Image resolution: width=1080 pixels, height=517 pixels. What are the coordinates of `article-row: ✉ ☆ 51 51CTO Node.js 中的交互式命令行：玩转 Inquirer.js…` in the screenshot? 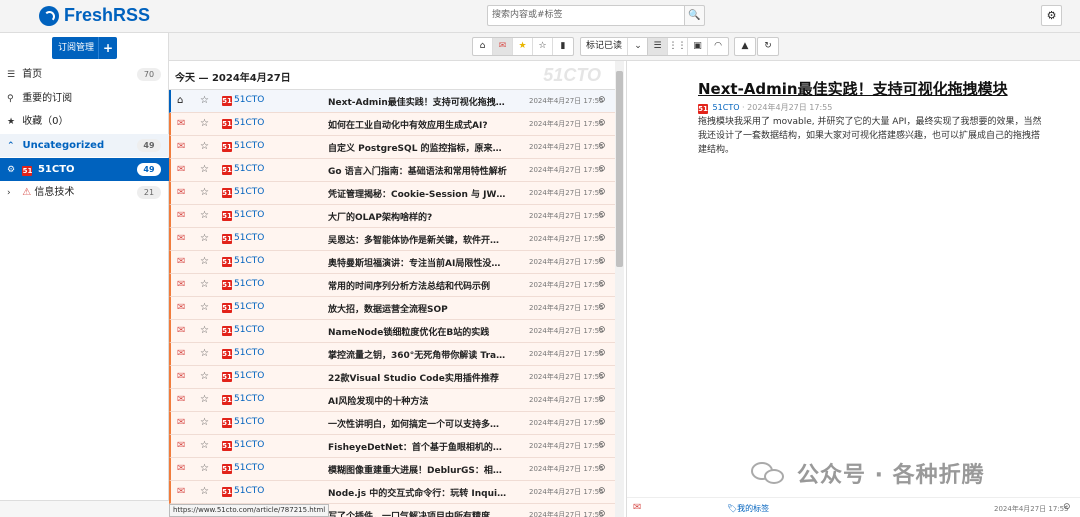 It's located at (392, 492).